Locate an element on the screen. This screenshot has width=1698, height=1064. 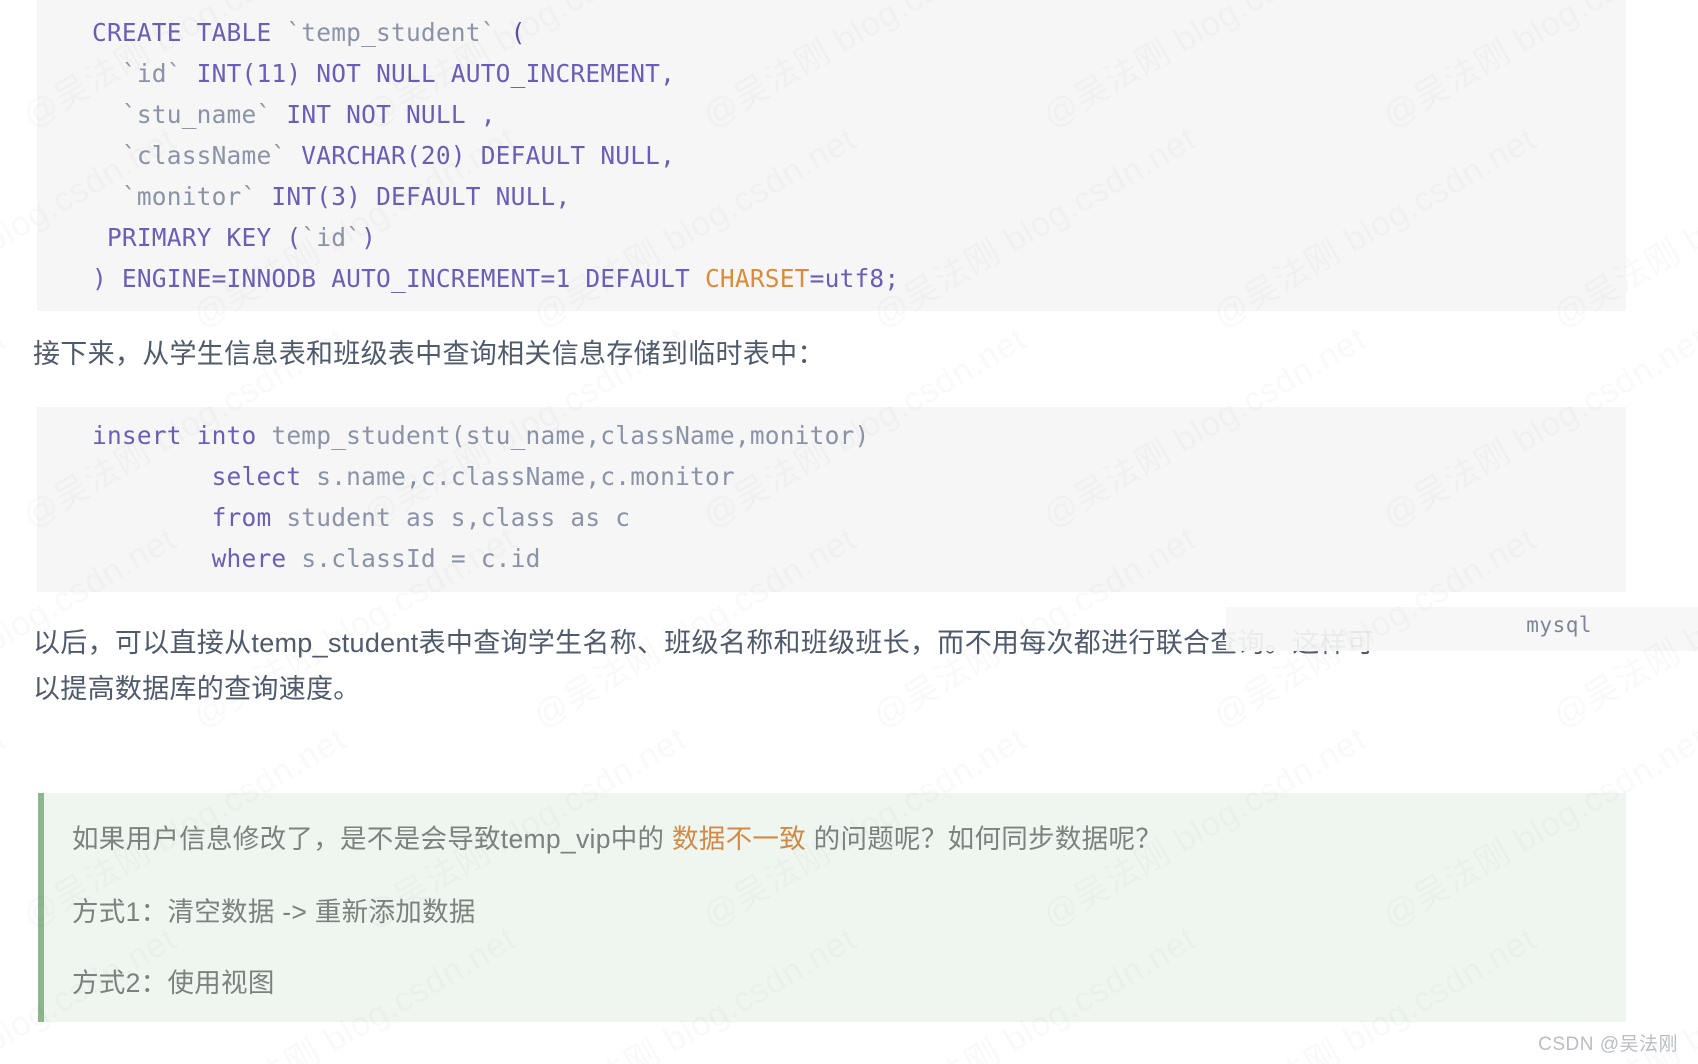
code-token: INT(11) NOT NULL AUTO_INCREMENT, is located at coordinates (428, 73).